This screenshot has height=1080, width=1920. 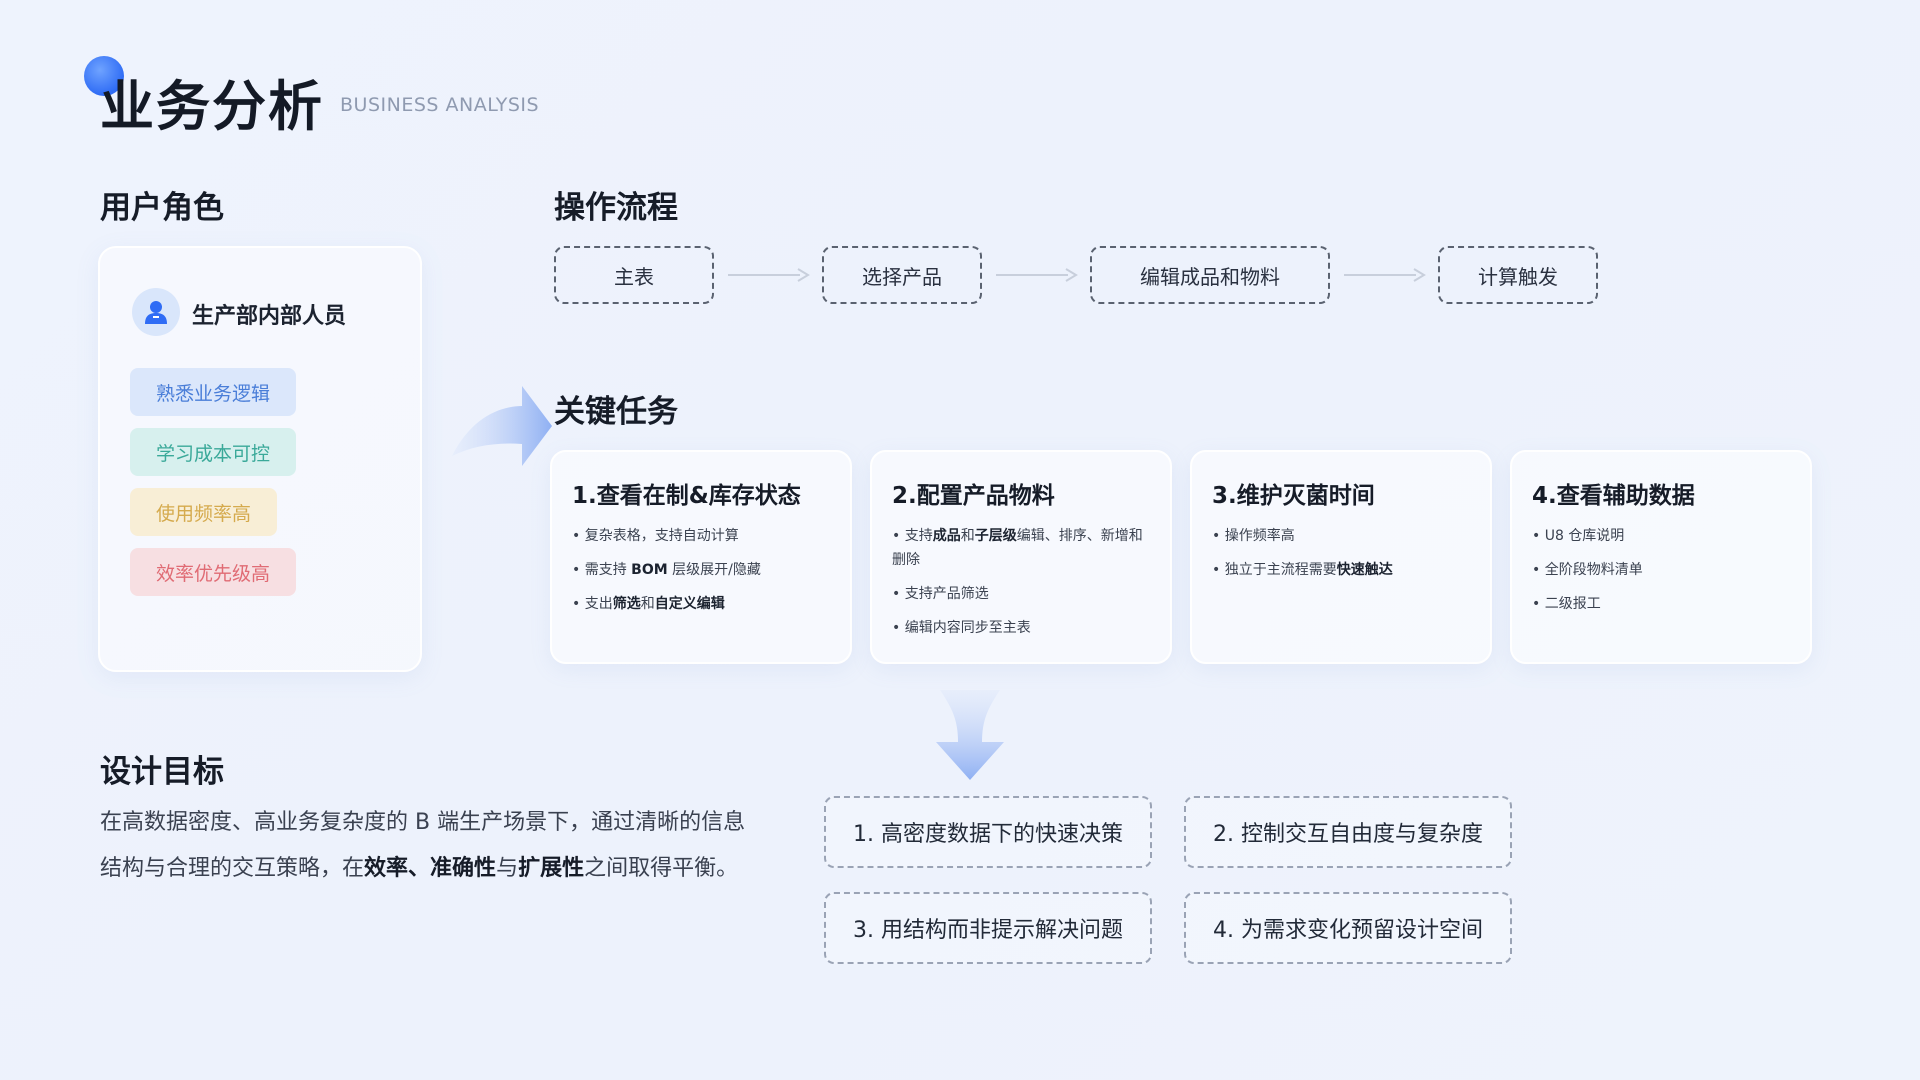 I want to click on role-tag: 学习成本可控, so click(x=213, y=452).